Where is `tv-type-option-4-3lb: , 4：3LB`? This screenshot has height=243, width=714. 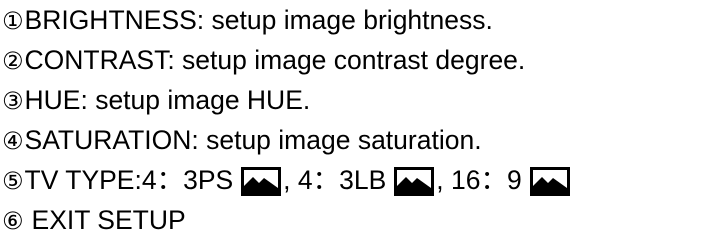
tv-type-option-4-3lb: , 4：3LB is located at coordinates (335, 180).